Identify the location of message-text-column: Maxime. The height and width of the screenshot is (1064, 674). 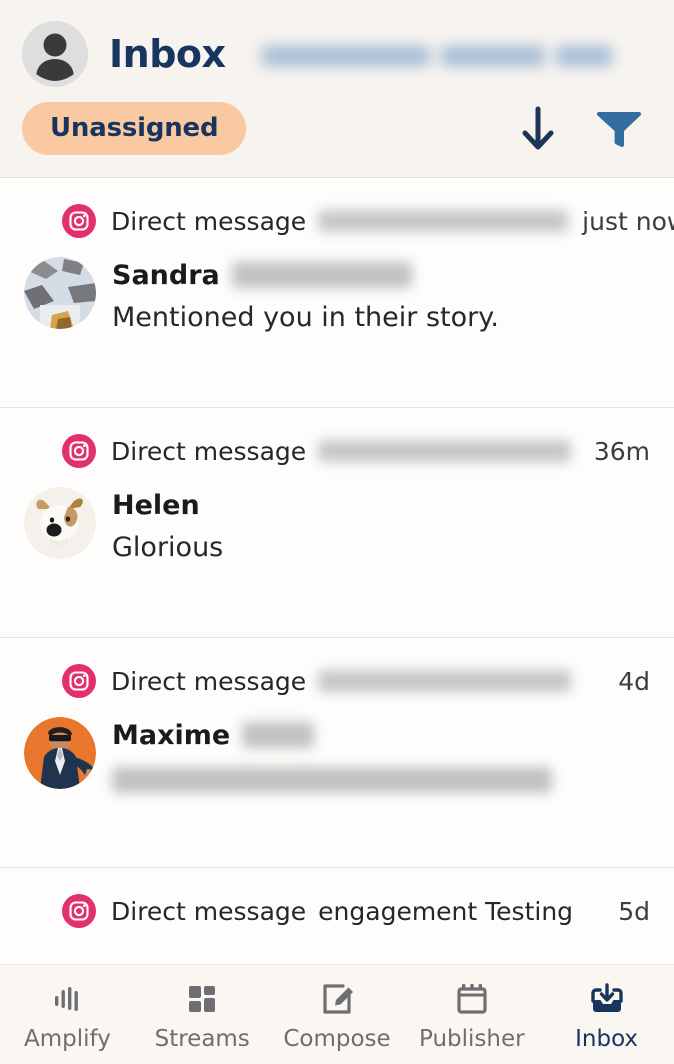
(381, 754).